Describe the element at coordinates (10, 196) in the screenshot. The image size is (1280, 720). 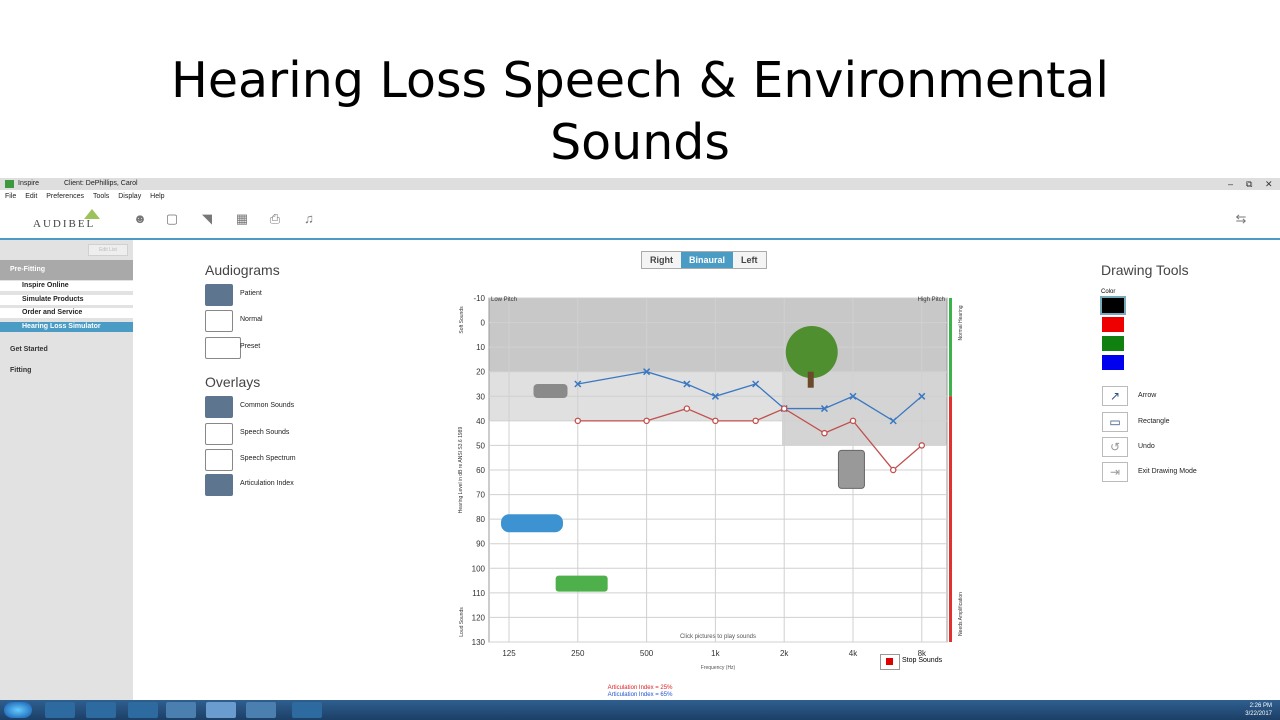
I see `menu-file: File` at that location.